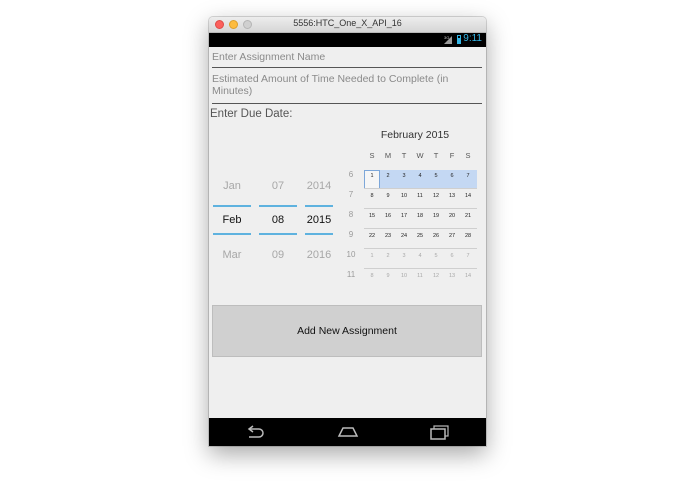 Image resolution: width=695 pixels, height=494 pixels. I want to click on title-bar: 5556:HTC_One_X_API_16, so click(347, 25).